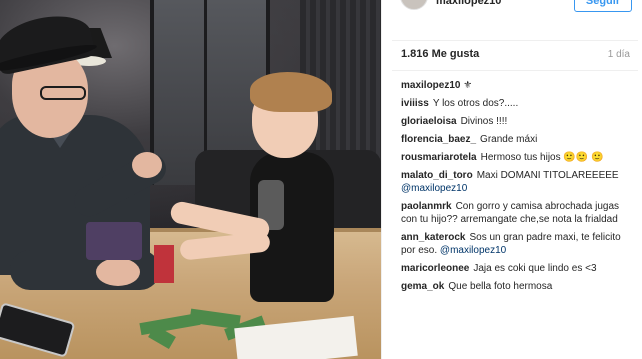  Describe the element at coordinates (519, 85) in the screenshot. I see `caption: maxilopez10 ⚜` at that location.